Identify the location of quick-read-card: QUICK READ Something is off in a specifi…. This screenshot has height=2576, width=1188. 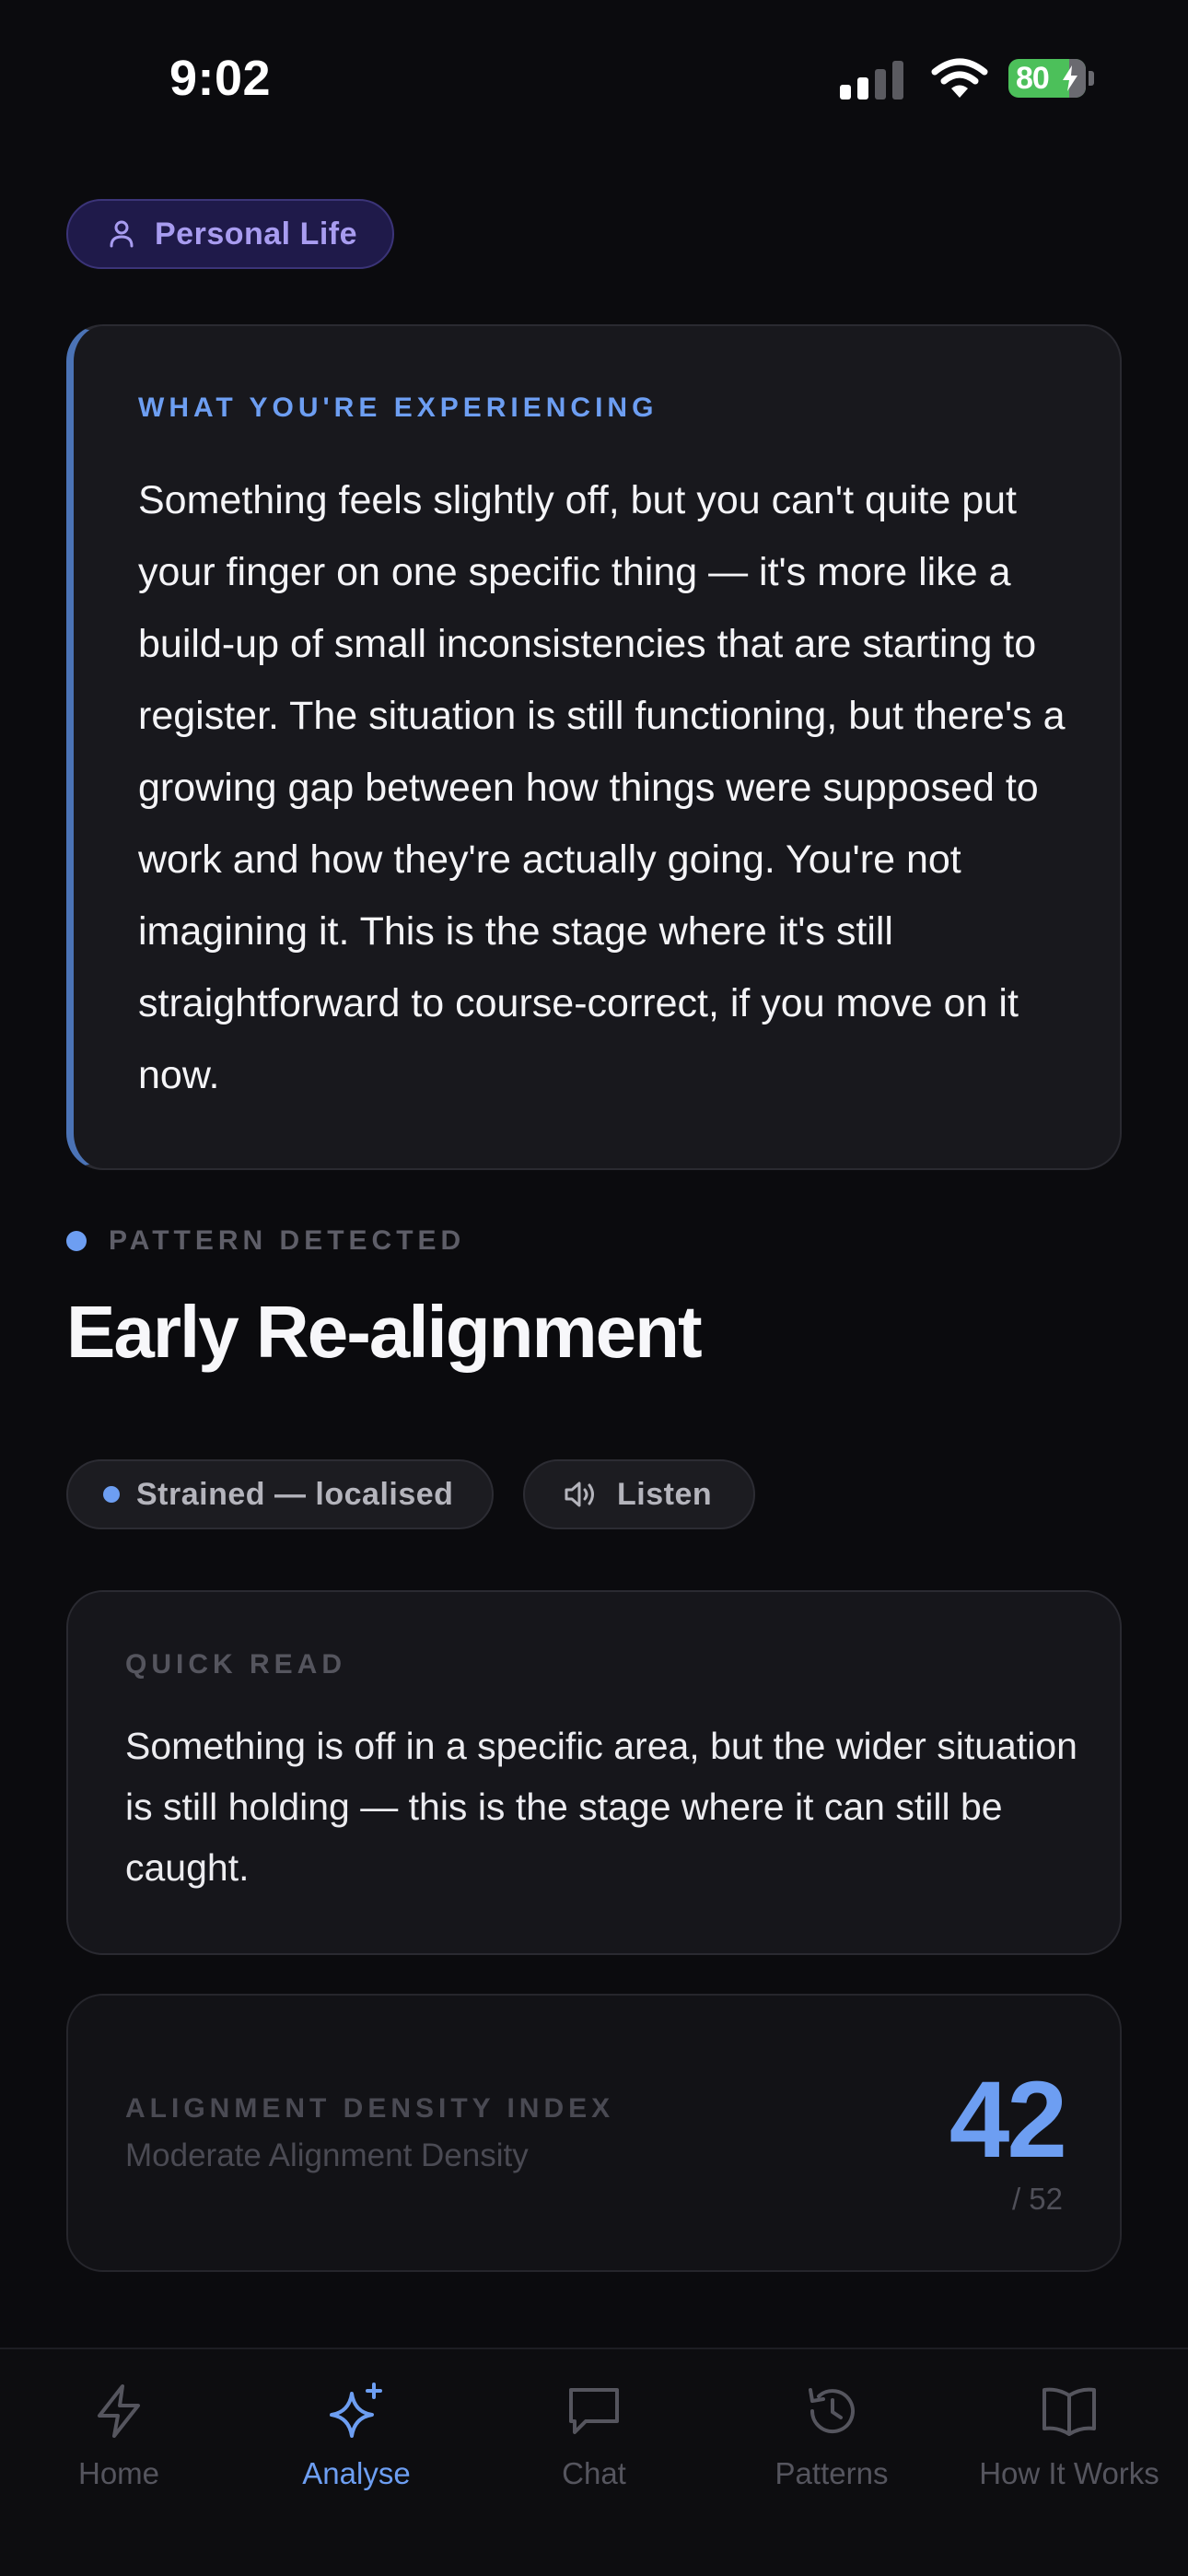
(594, 1772).